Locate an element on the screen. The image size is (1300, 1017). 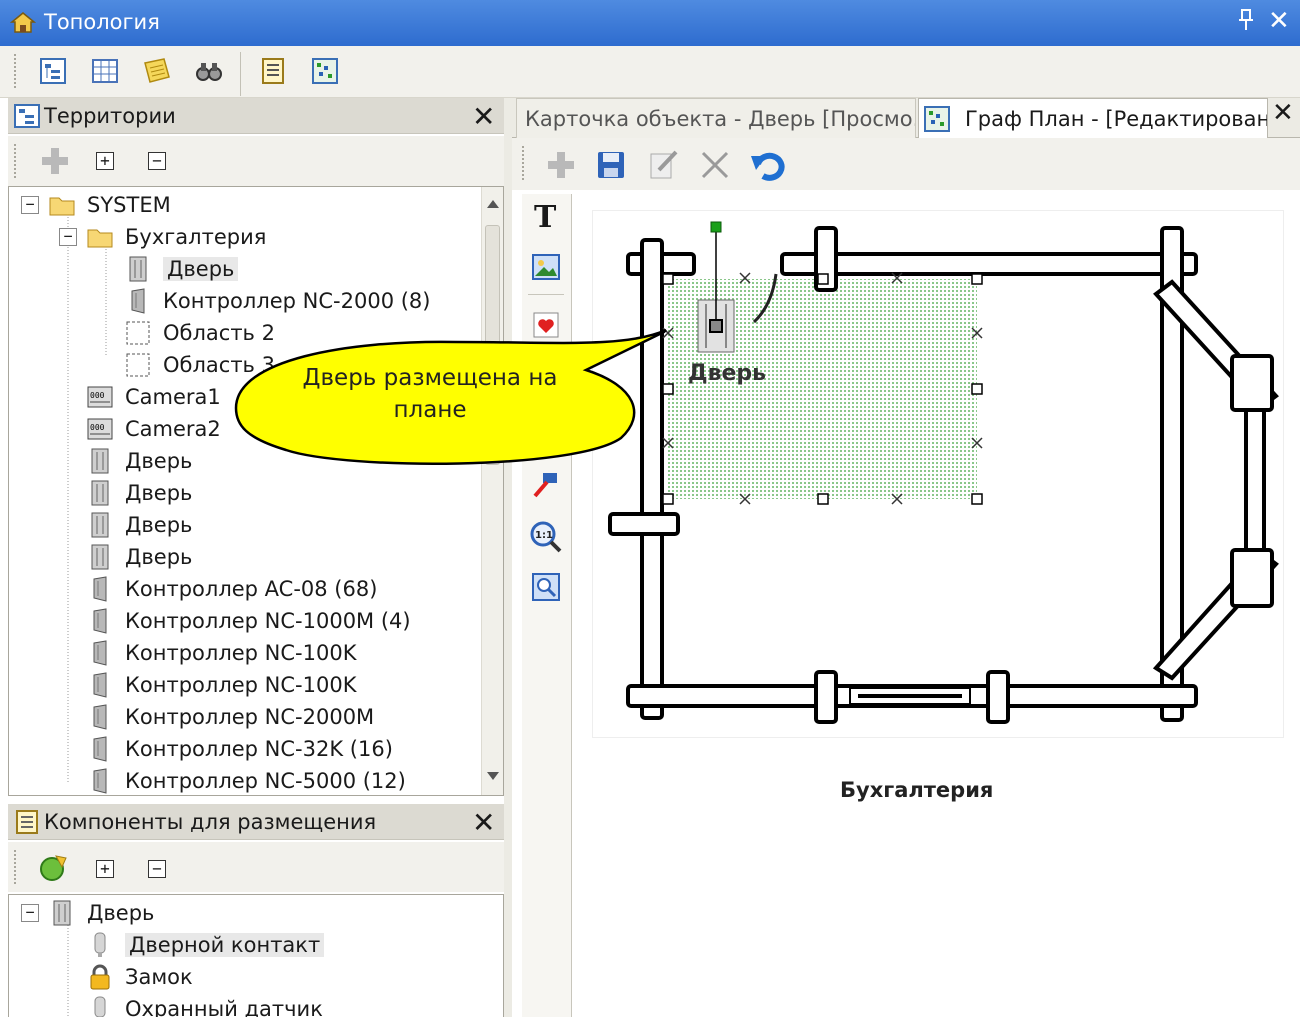
pin-icon is located at coordinates (1247, 23).